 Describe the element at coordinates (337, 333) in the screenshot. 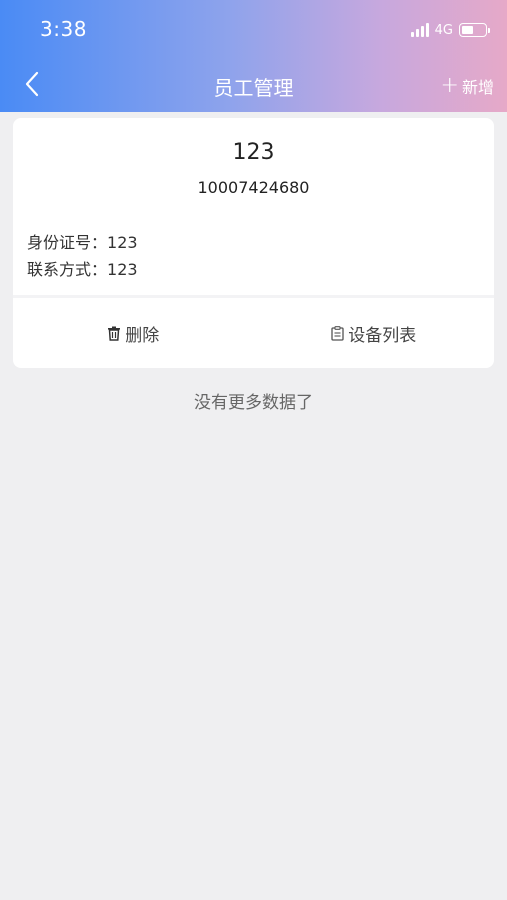

I see `clipboard-icon` at that location.